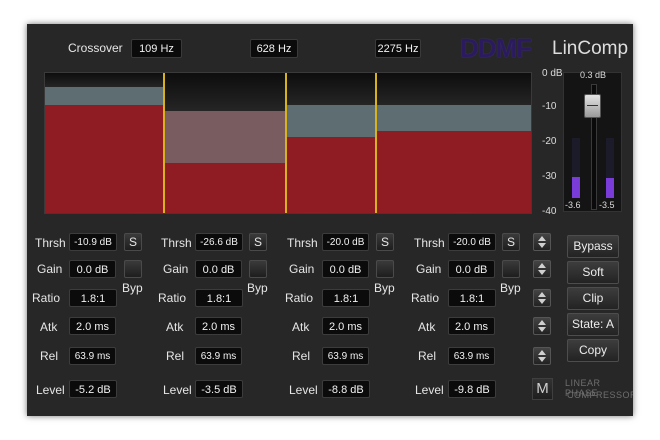 This screenshot has height=440, width=660. I want to click on band4-bypass-label: Byp, so click(510, 288).